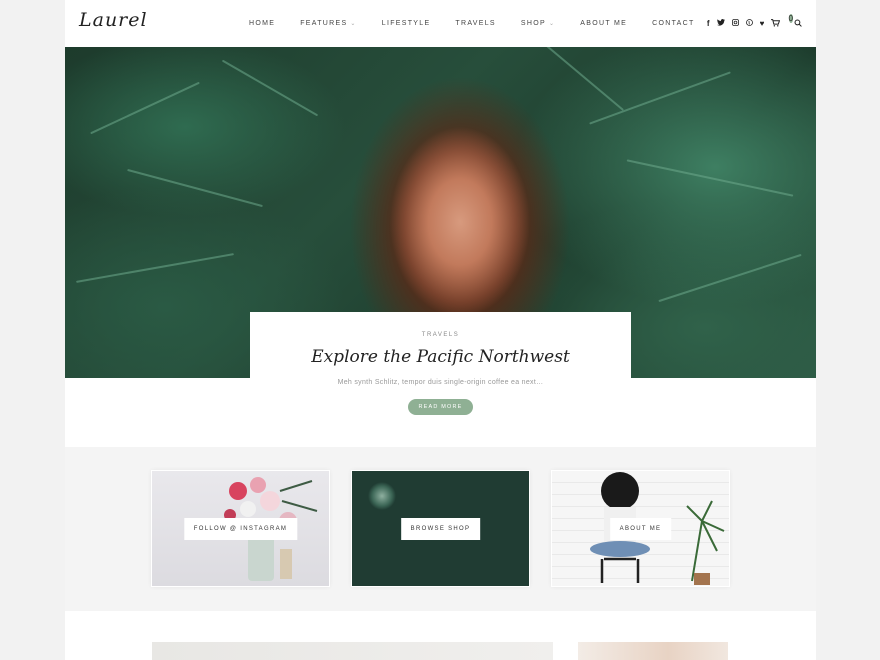 This screenshot has width=880, height=660. I want to click on nav-item-travels: TRAVELS, so click(475, 23).